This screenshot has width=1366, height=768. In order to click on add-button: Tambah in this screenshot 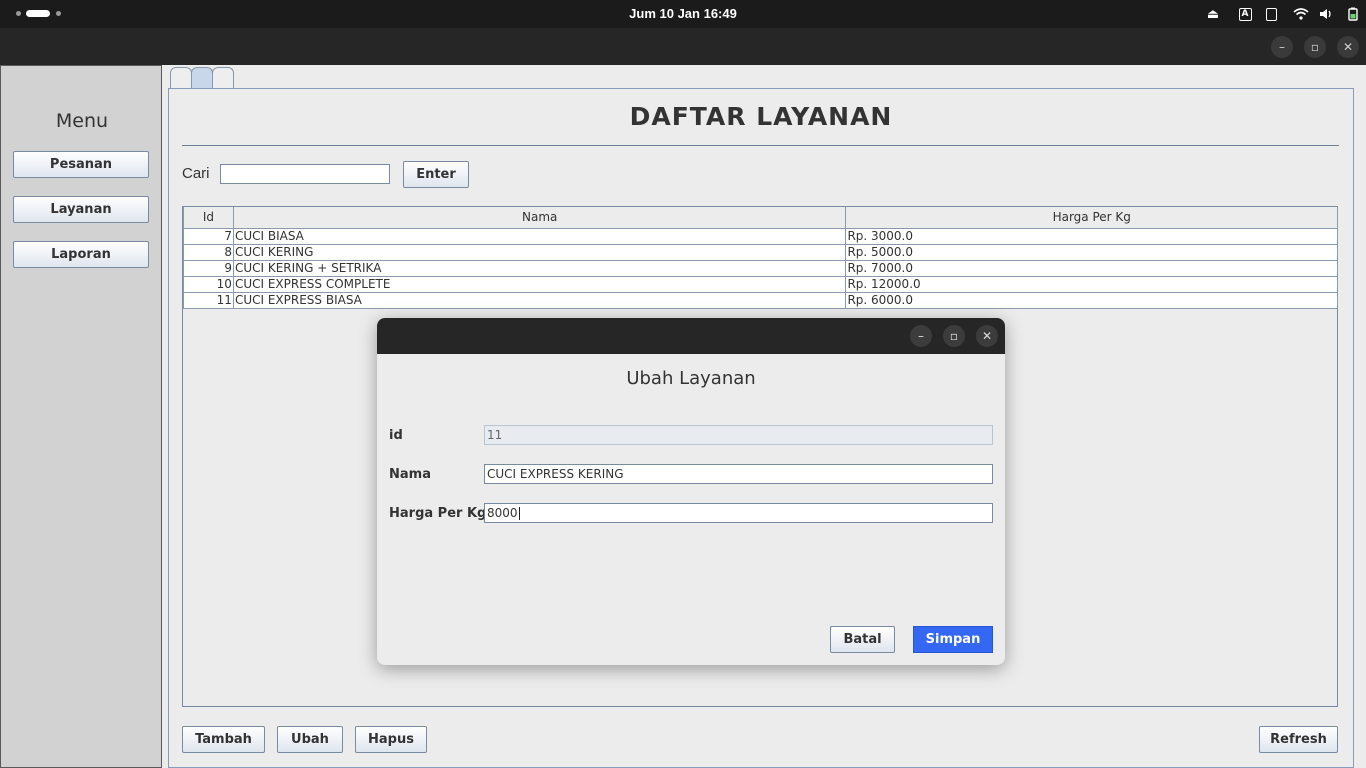, I will do `click(223, 739)`.